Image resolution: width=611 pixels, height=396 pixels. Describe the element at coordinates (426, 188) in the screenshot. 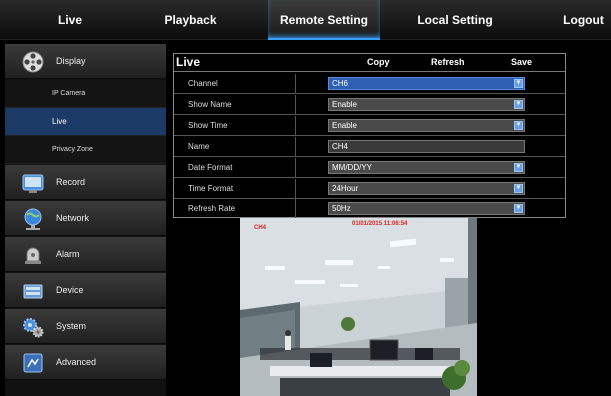

I see `time-format-select: 24Hour ▼` at that location.